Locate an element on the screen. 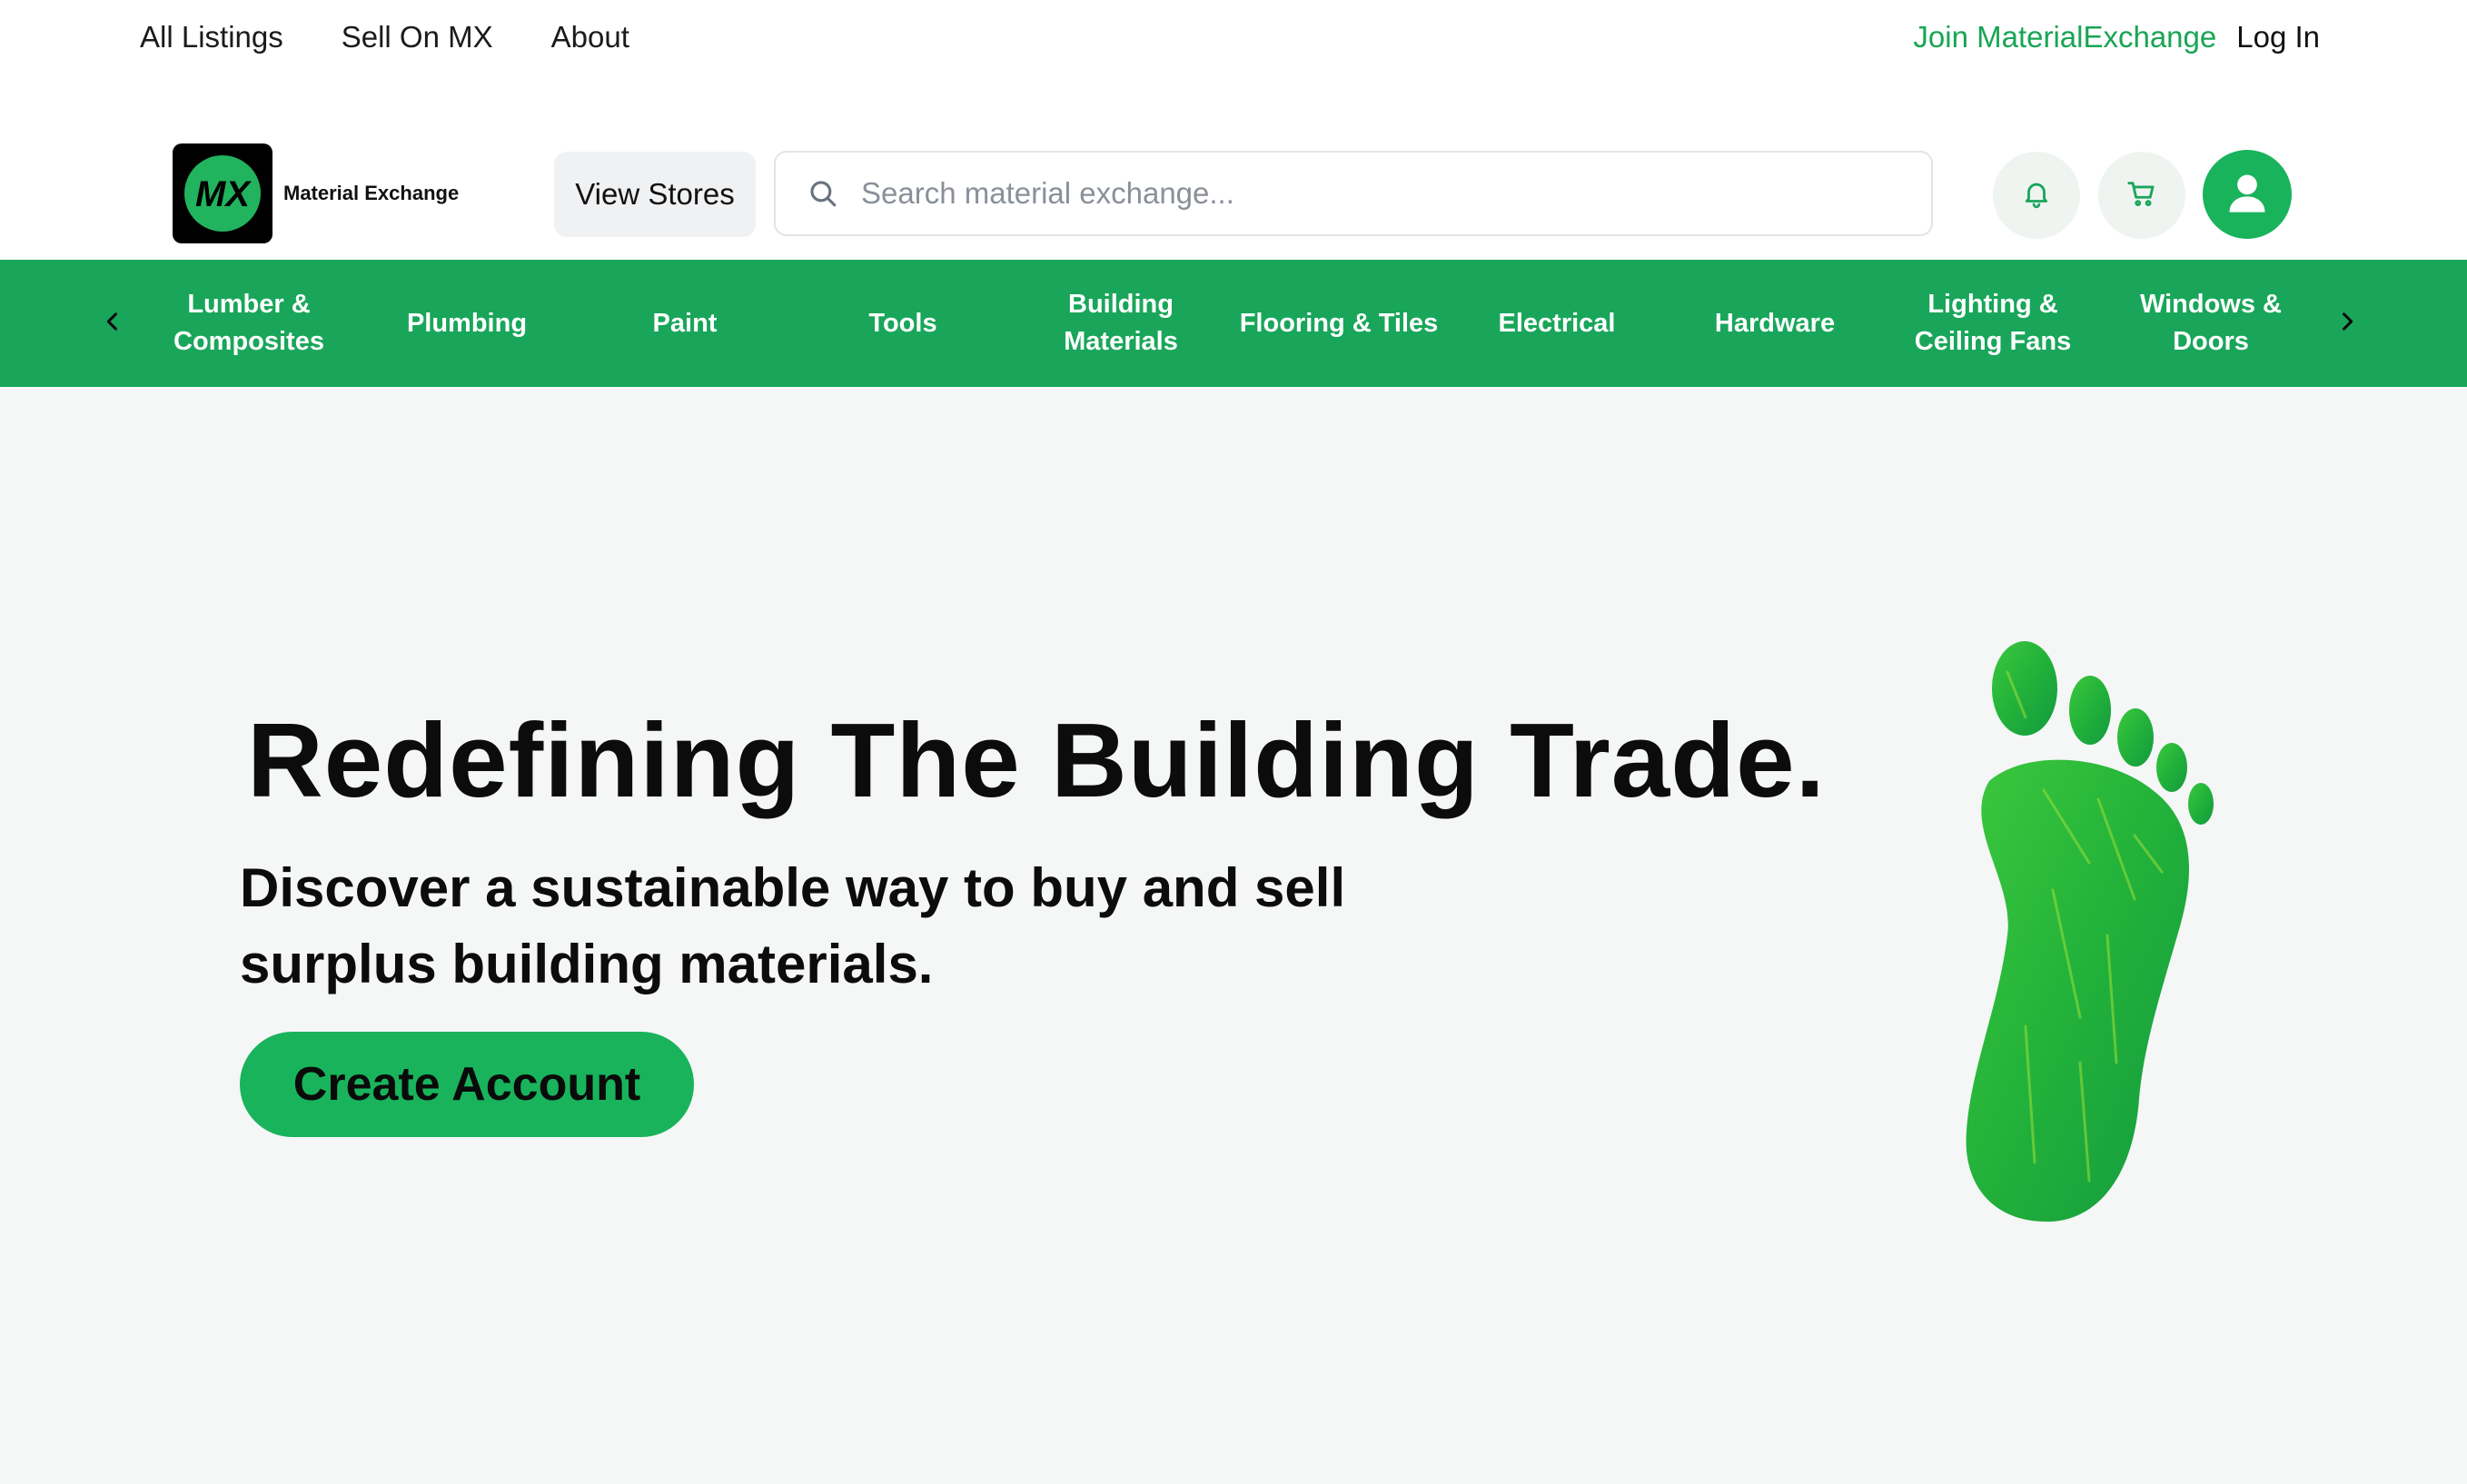 This screenshot has width=2467, height=1484. logo: MX Material Exchange is located at coordinates (316, 193).